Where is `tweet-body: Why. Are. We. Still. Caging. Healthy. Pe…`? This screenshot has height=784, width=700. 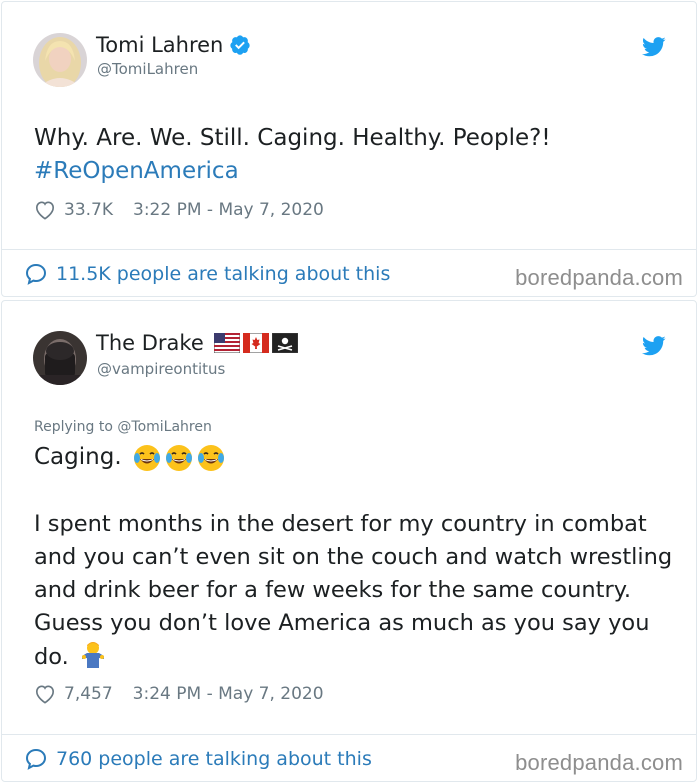
tweet-body: Why. Are. We. Still. Caging. Healthy. Pe… is located at coordinates (292, 138).